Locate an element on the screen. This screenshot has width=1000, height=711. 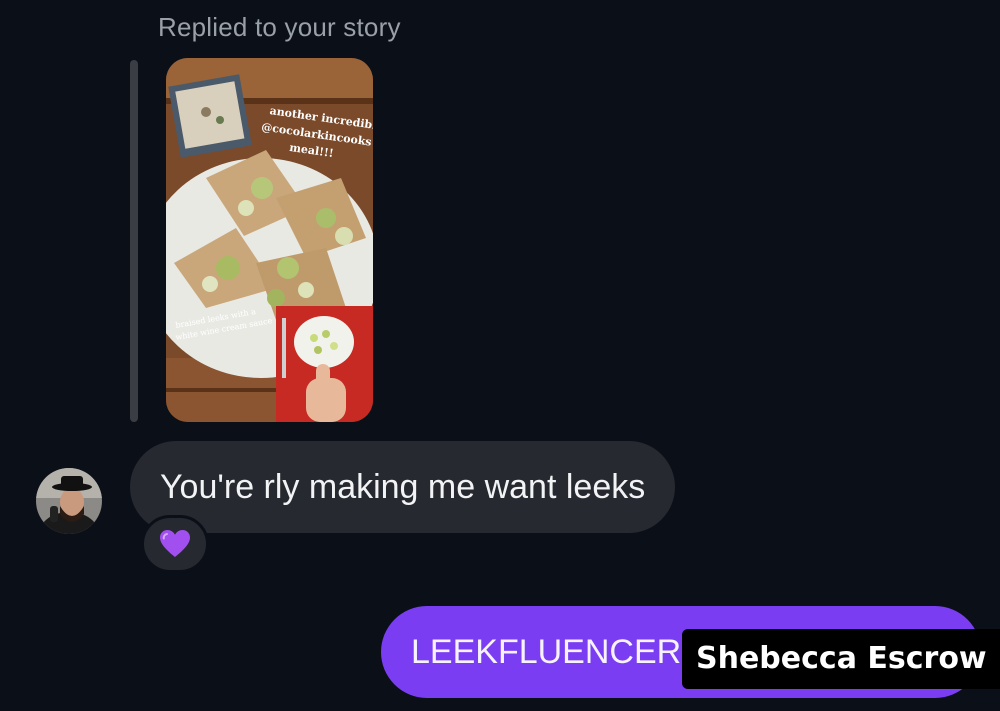
incoming-message-bubble: You're rly making me want leeks is located at coordinates (403, 487).